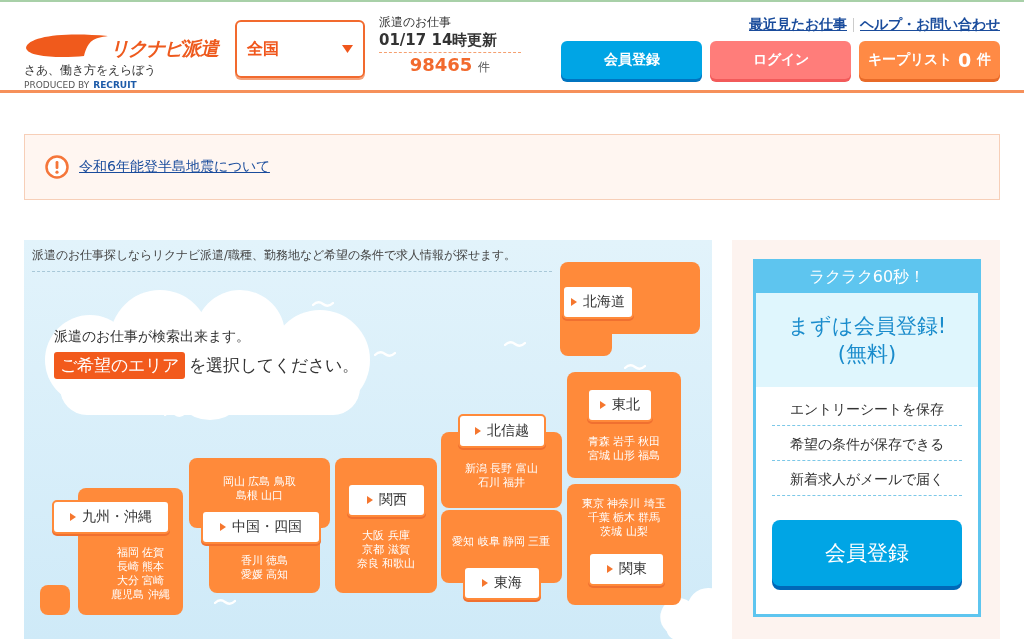 This screenshot has width=1024, height=639. What do you see at coordinates (115, 85) in the screenshot?
I see `company-logo-text: RECRUIT` at bounding box center [115, 85].